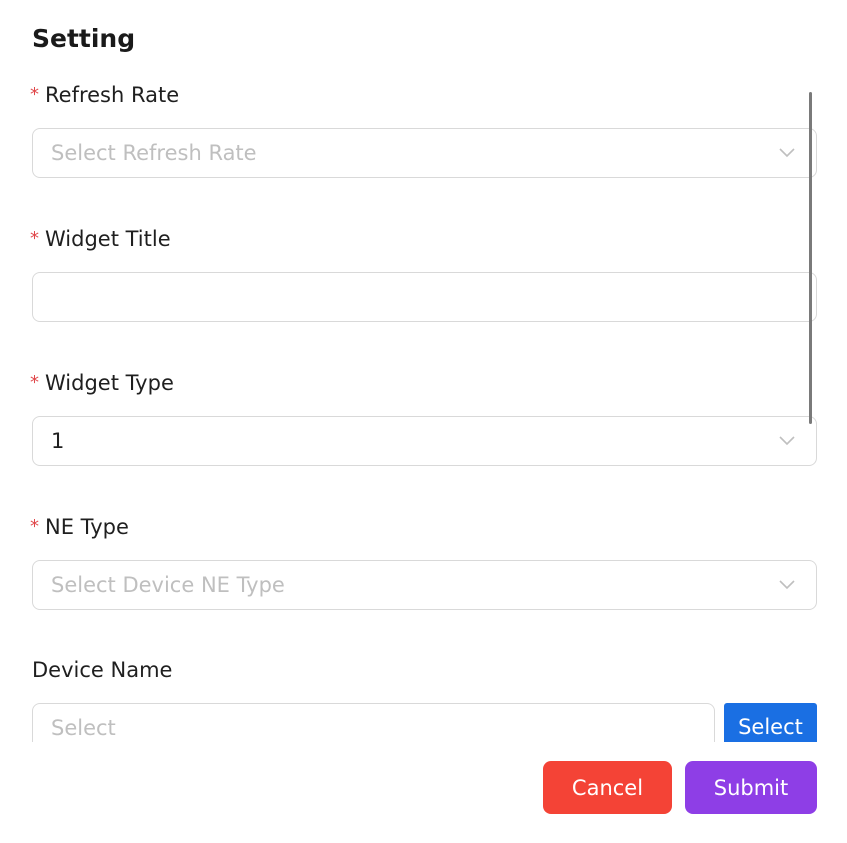 The width and height of the screenshot is (847, 843). I want to click on refresh-rate-select: Select Refresh Rate, so click(424, 153).